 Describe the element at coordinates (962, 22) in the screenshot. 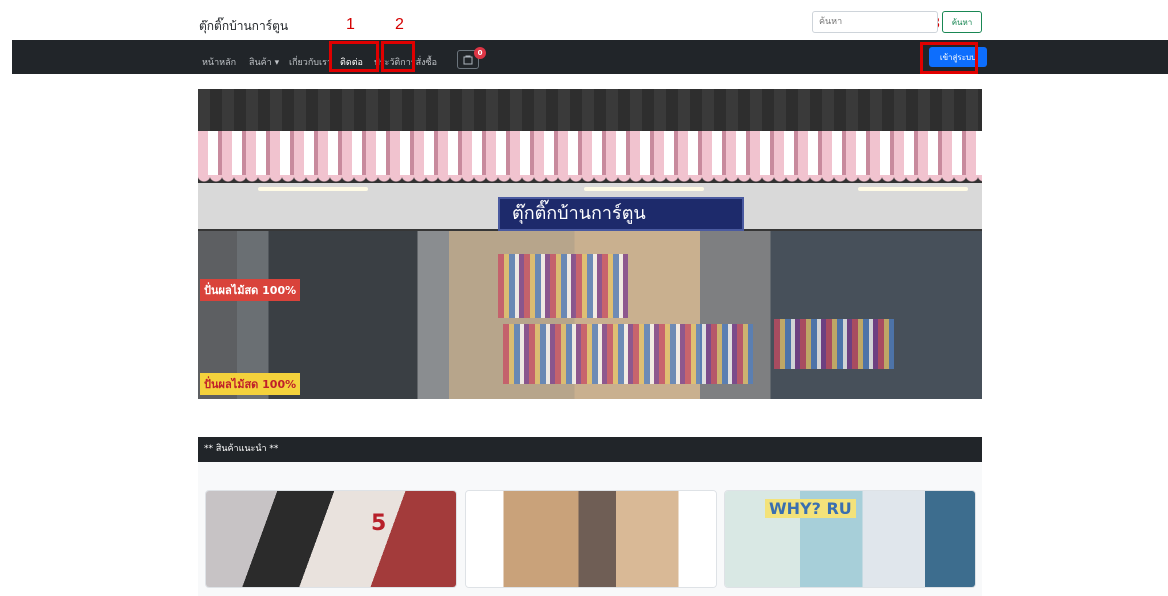

I see `search-button: ค้นหา` at that location.